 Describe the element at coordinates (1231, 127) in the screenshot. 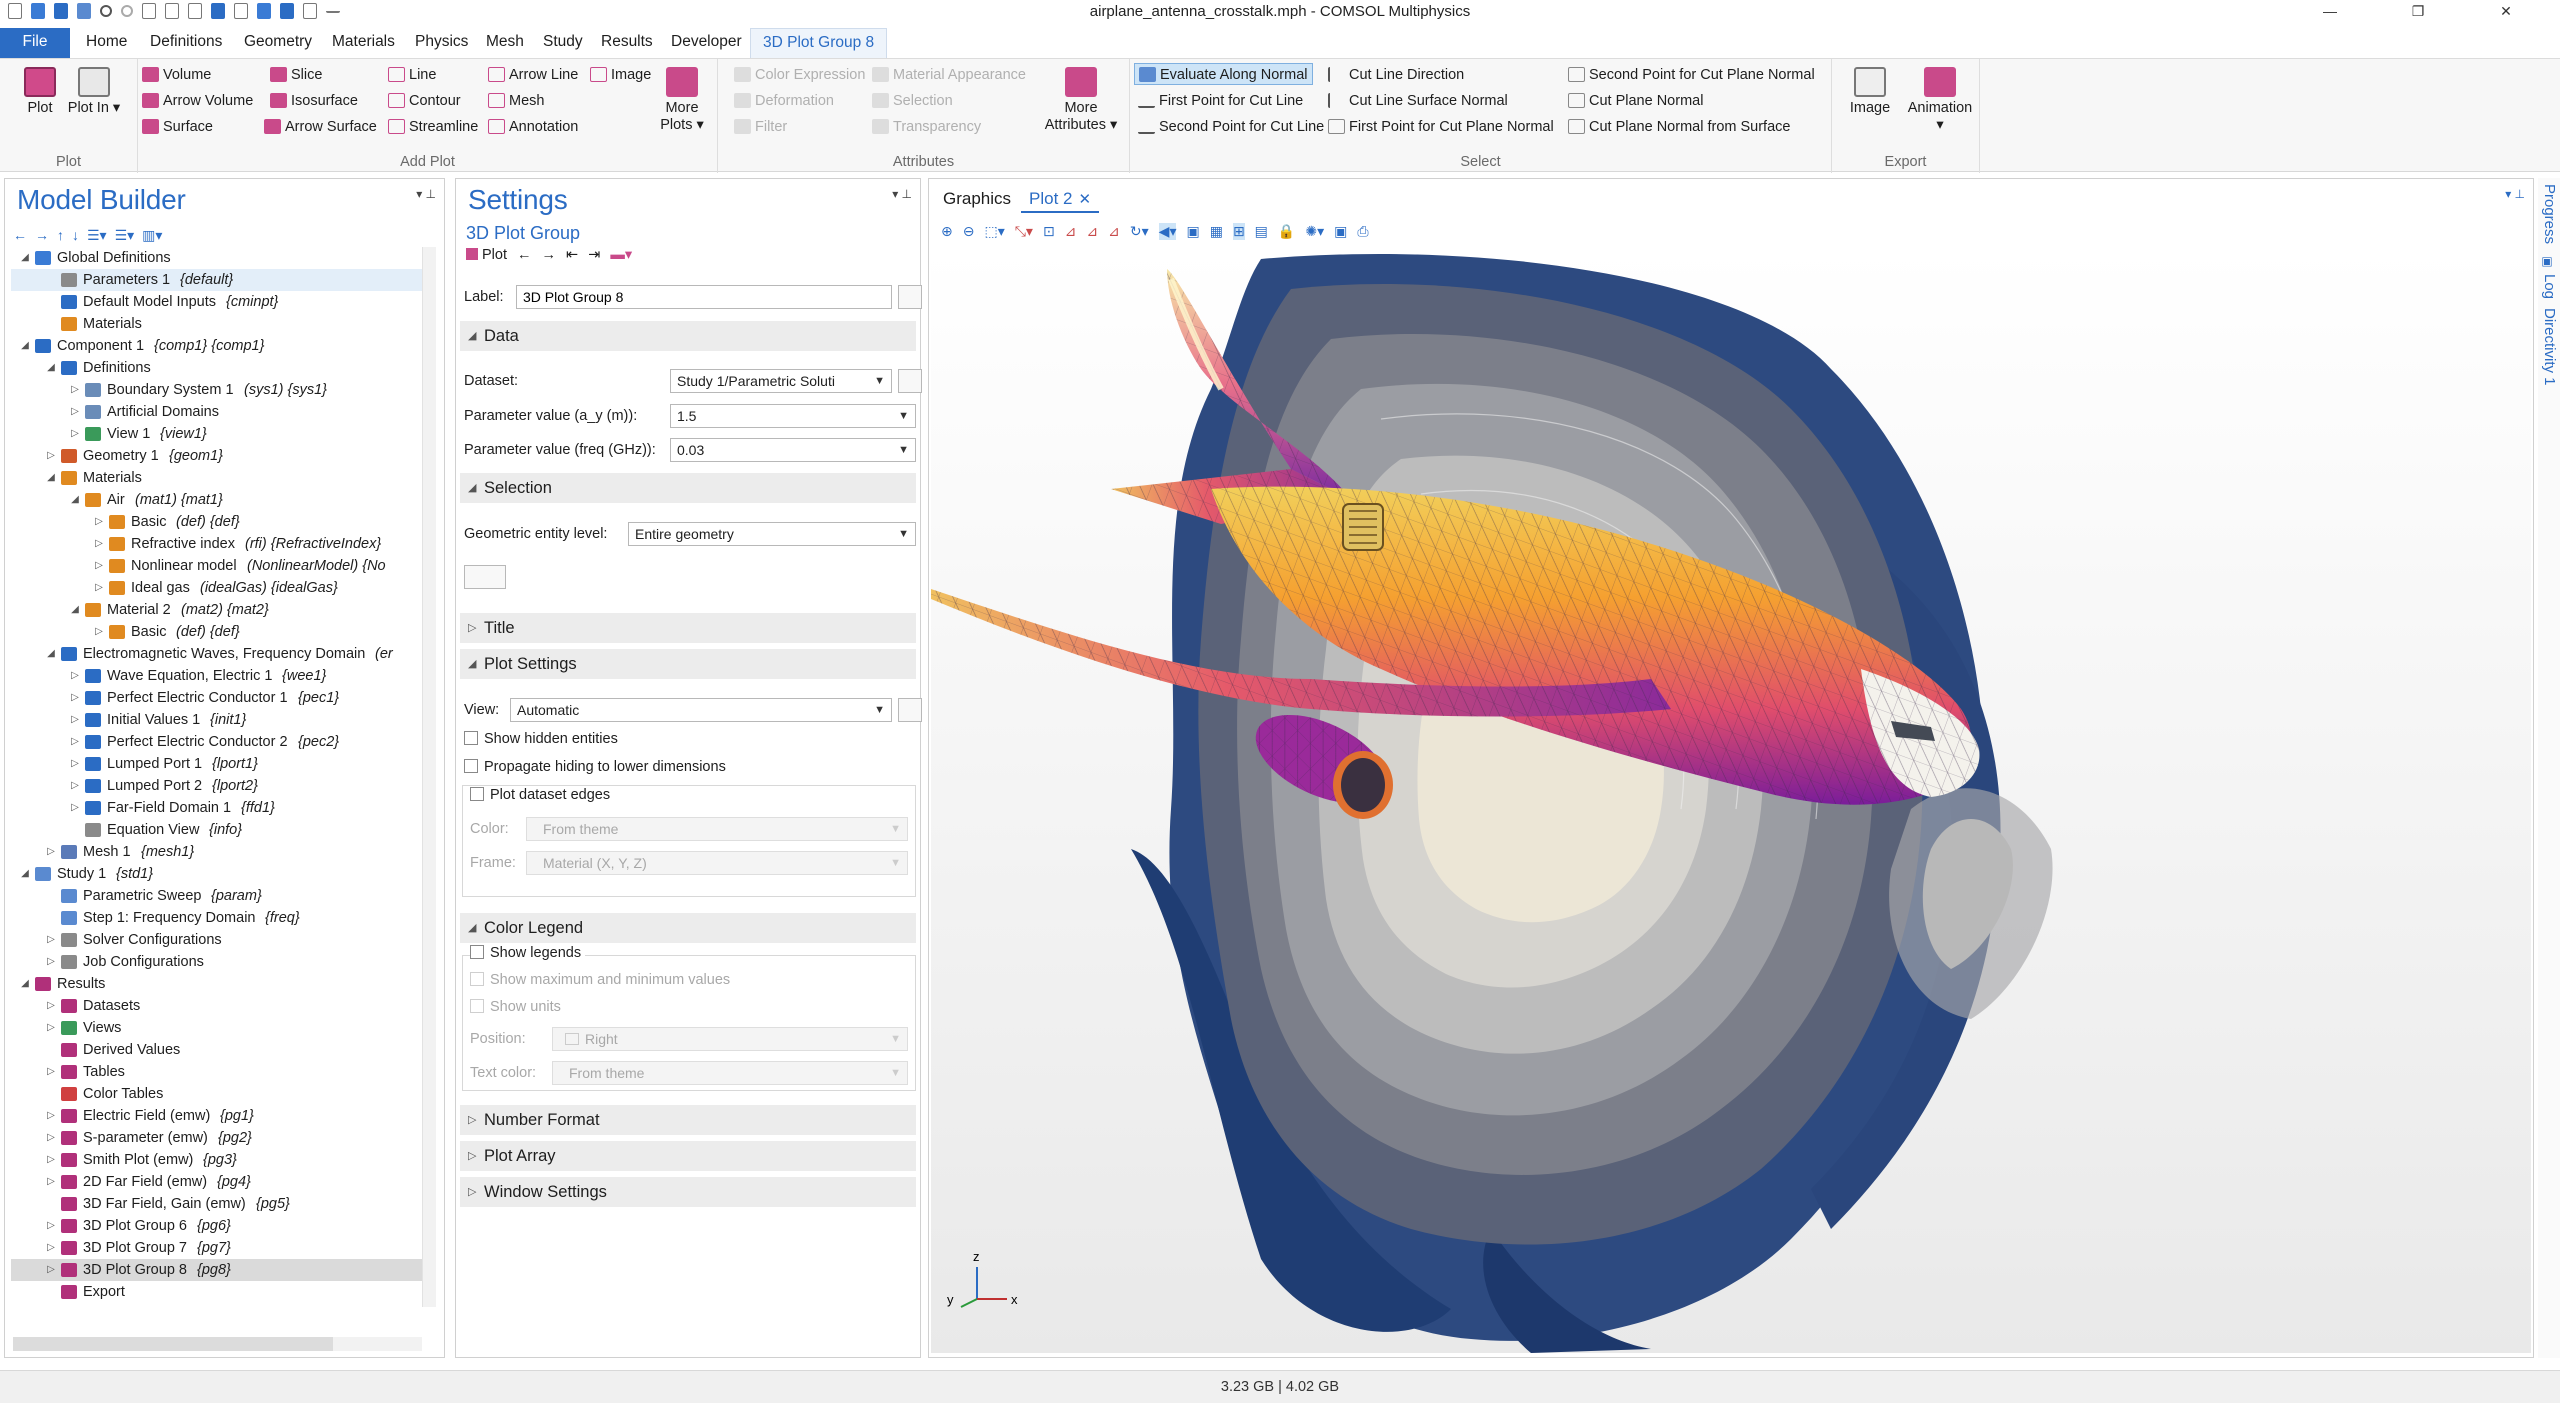

I see `second-point-cut-line-button: Second Point for Cut Line` at that location.